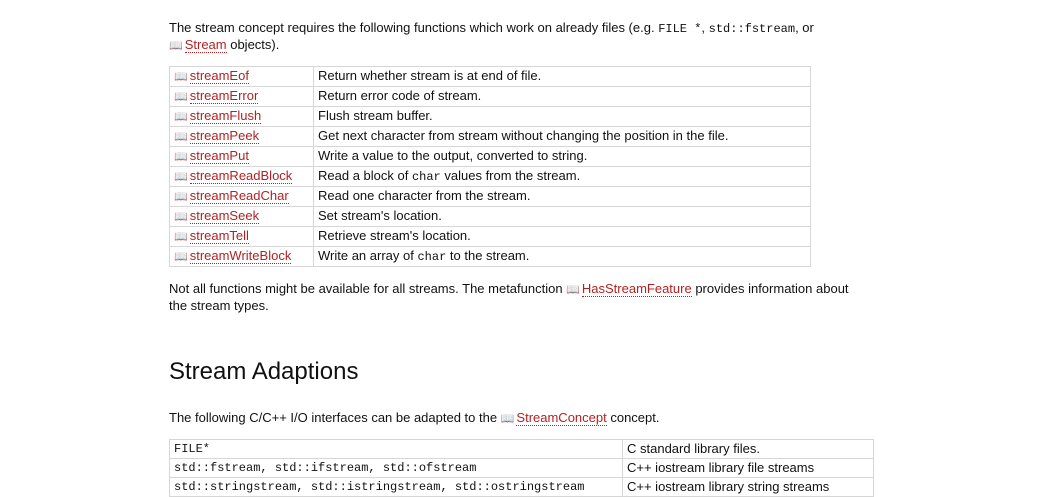 The image size is (1057, 497). I want to click on interface-cell: FILE*, so click(396, 449).